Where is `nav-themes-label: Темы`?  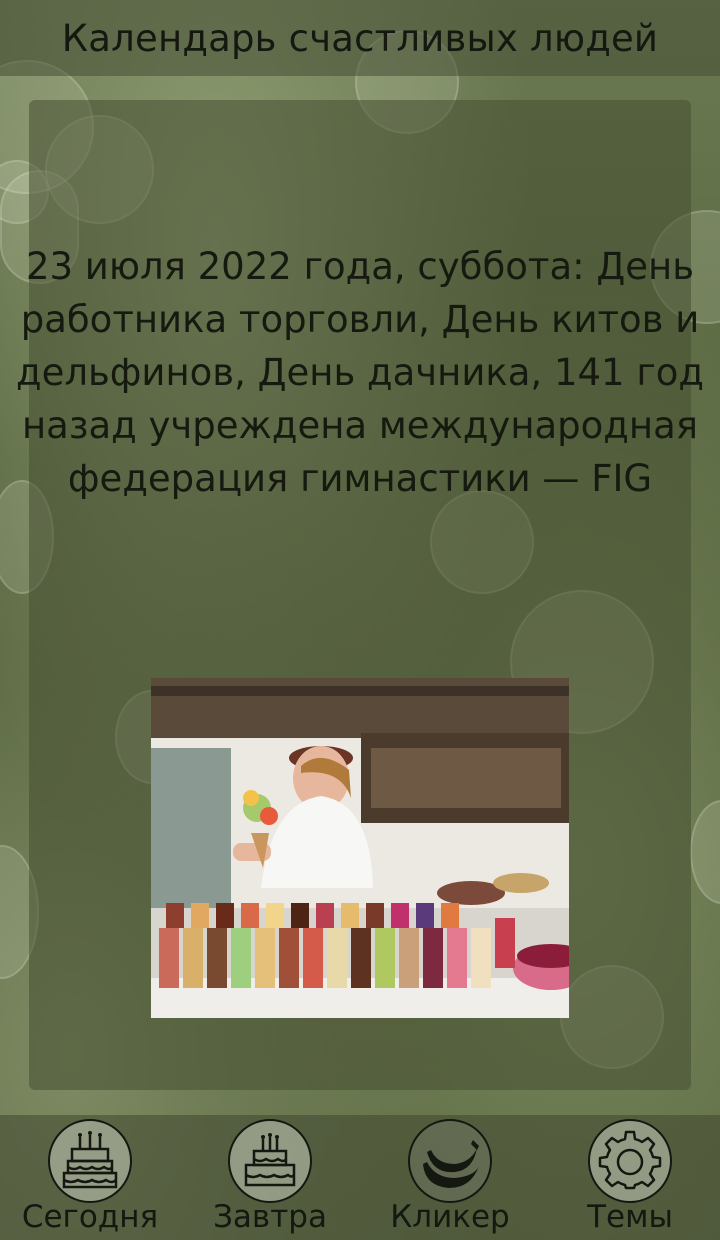
nav-themes-label: Темы is located at coordinates (630, 1217).